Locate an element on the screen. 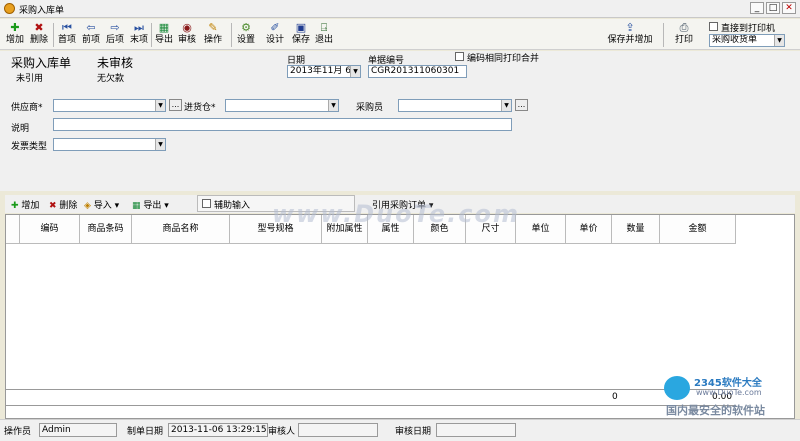  next-icon: ⇨ is located at coordinates (115, 27).